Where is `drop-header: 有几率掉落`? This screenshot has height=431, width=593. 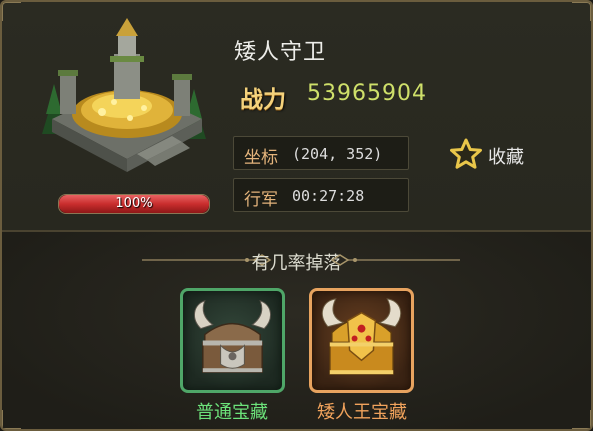
drop-header: 有几率掉落 is located at coordinates (296, 261).